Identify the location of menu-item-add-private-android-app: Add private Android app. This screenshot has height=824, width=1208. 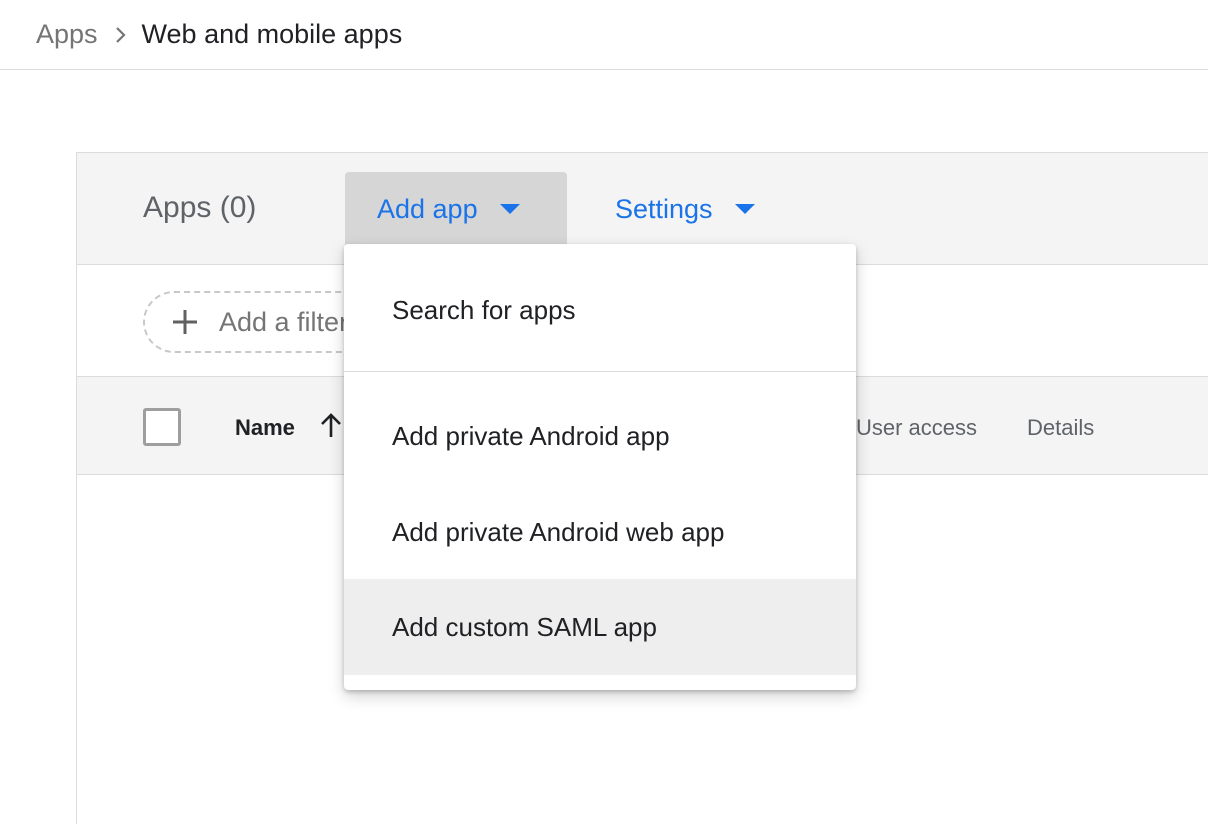
(600, 436).